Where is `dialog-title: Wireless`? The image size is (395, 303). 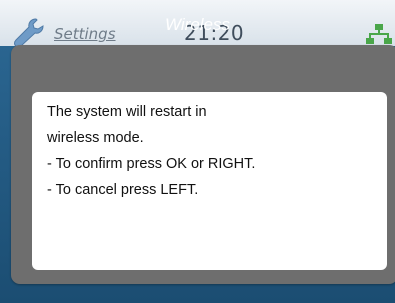 dialog-title: Wireless is located at coordinates (197, 24).